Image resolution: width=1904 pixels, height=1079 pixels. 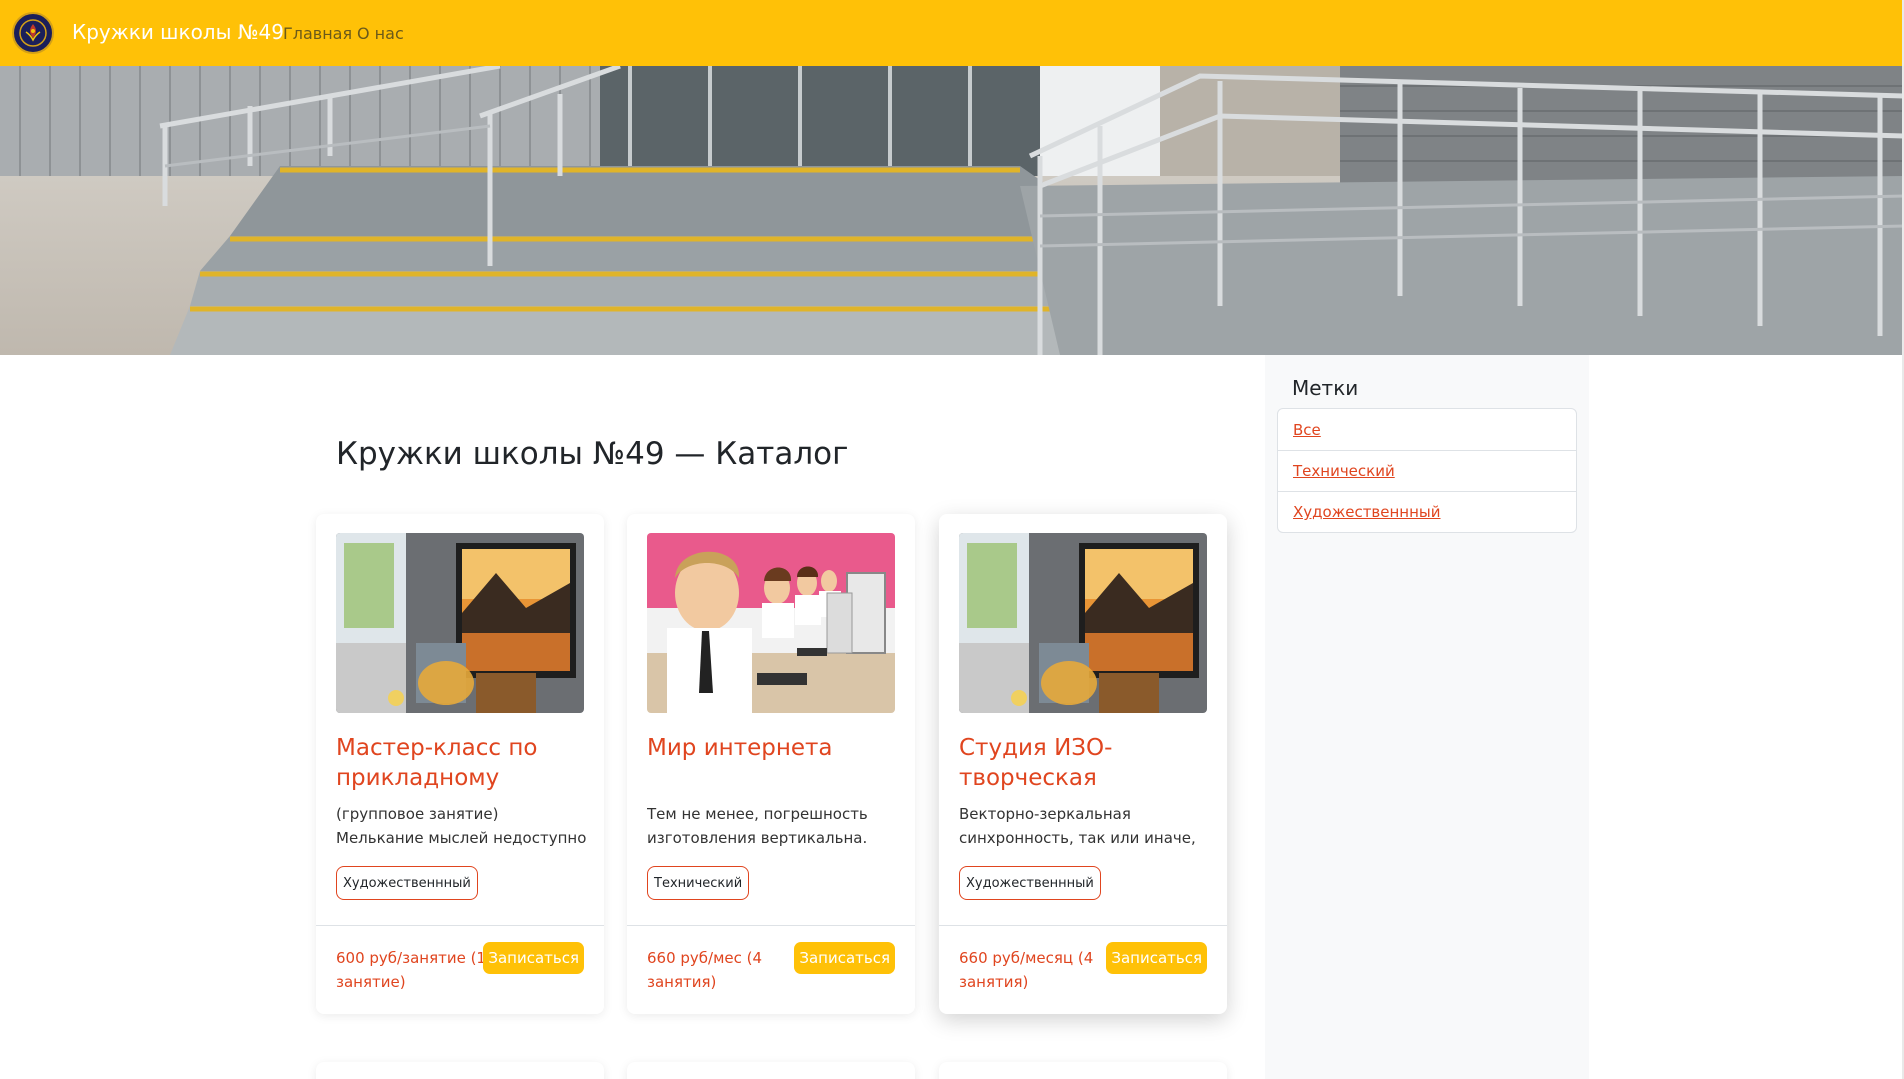 What do you see at coordinates (1367, 512) in the screenshot?
I see `tag-link-art: Художественнный` at bounding box center [1367, 512].